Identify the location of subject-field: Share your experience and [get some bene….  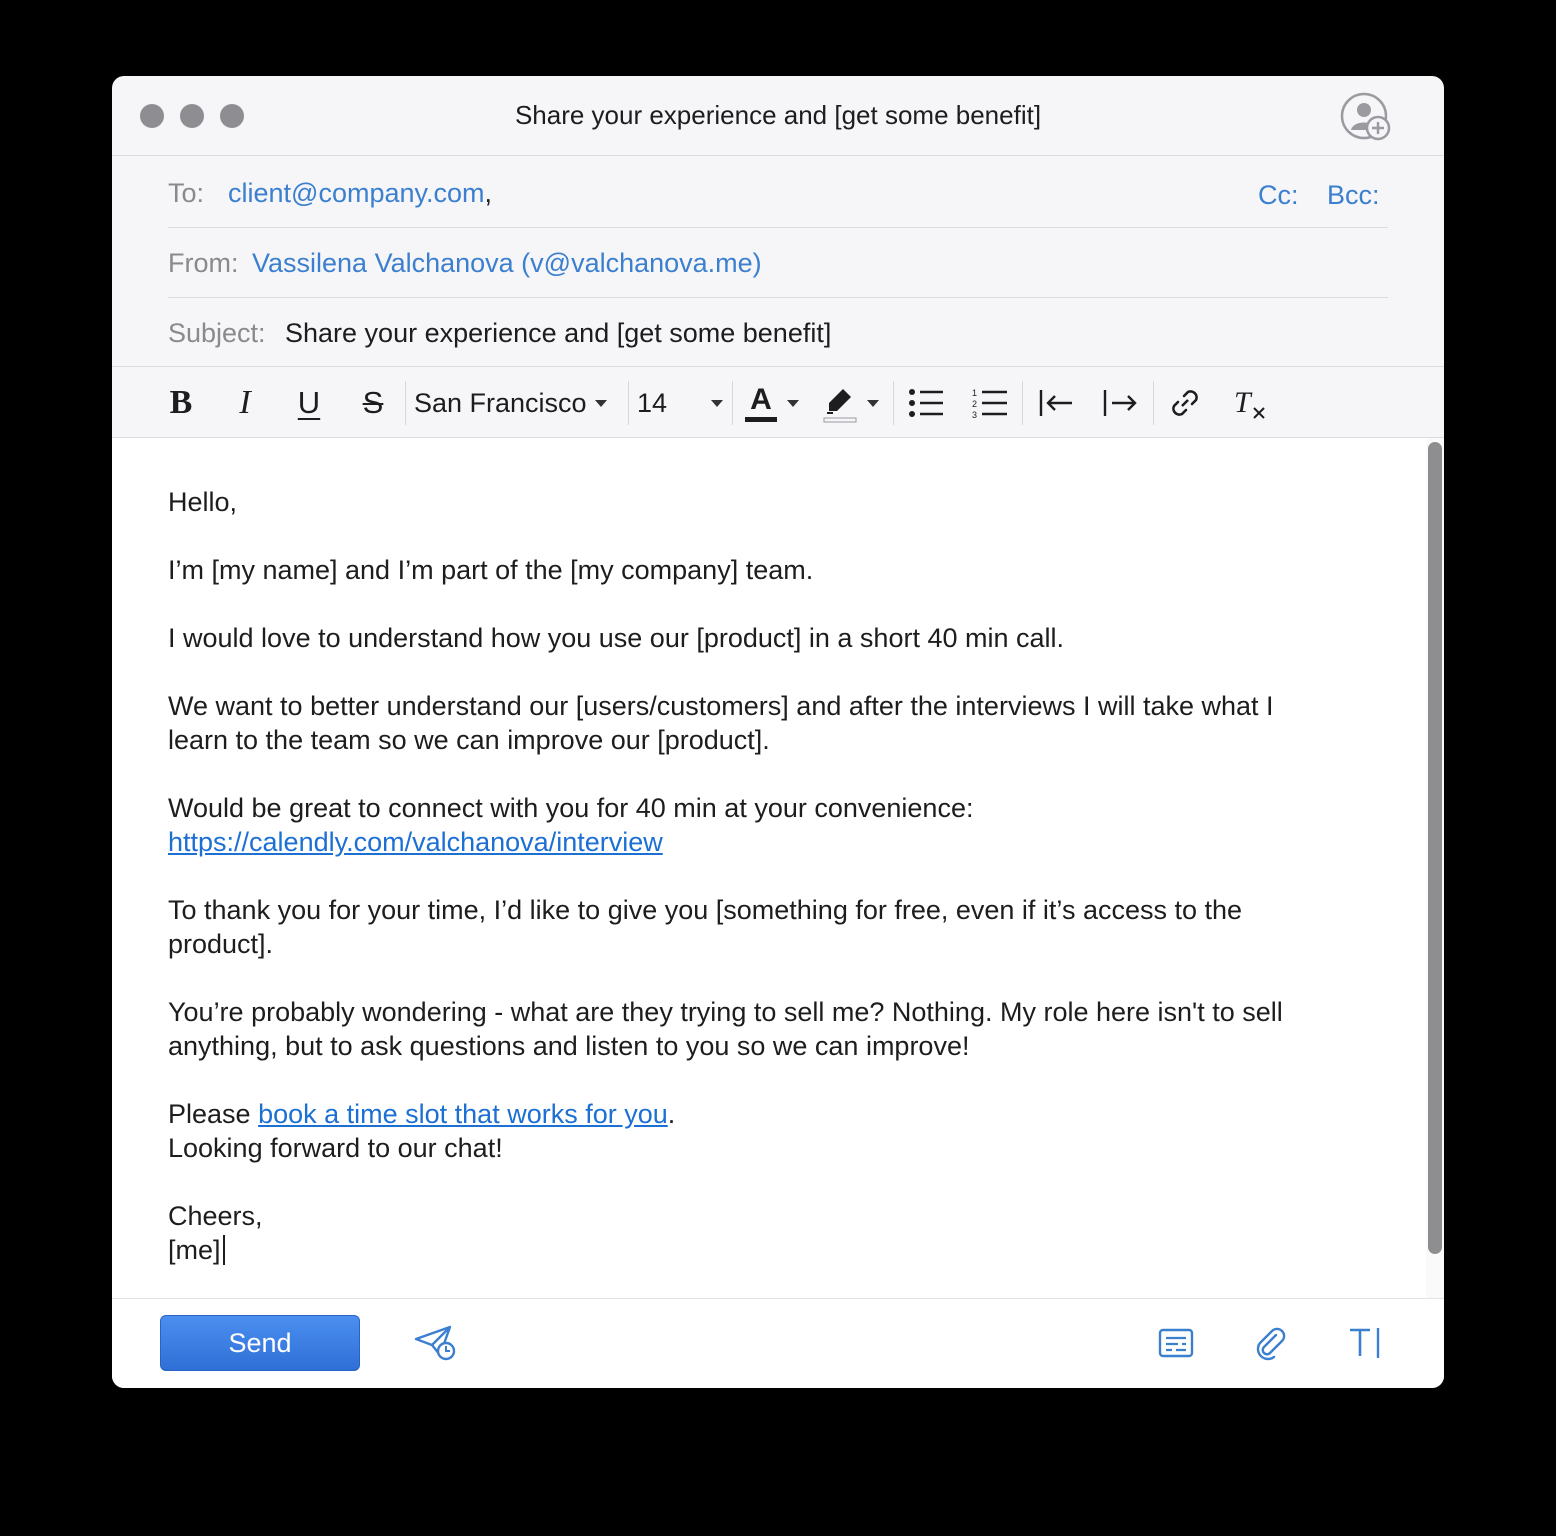
(558, 333).